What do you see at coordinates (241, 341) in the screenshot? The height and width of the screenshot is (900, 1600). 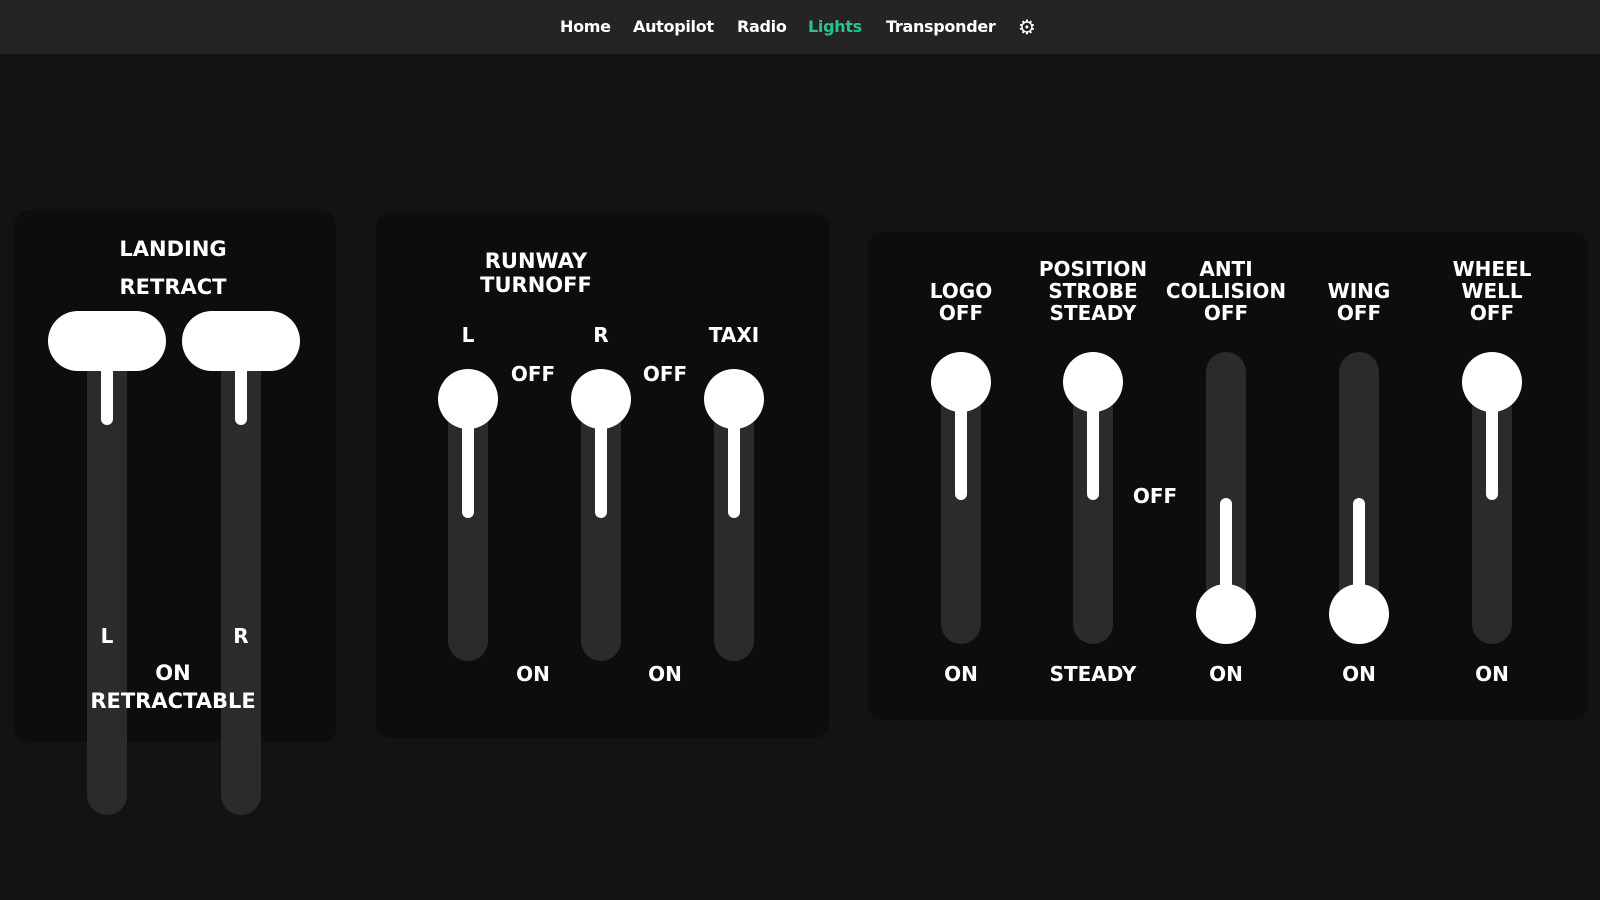 I see `landing-right-handle` at bounding box center [241, 341].